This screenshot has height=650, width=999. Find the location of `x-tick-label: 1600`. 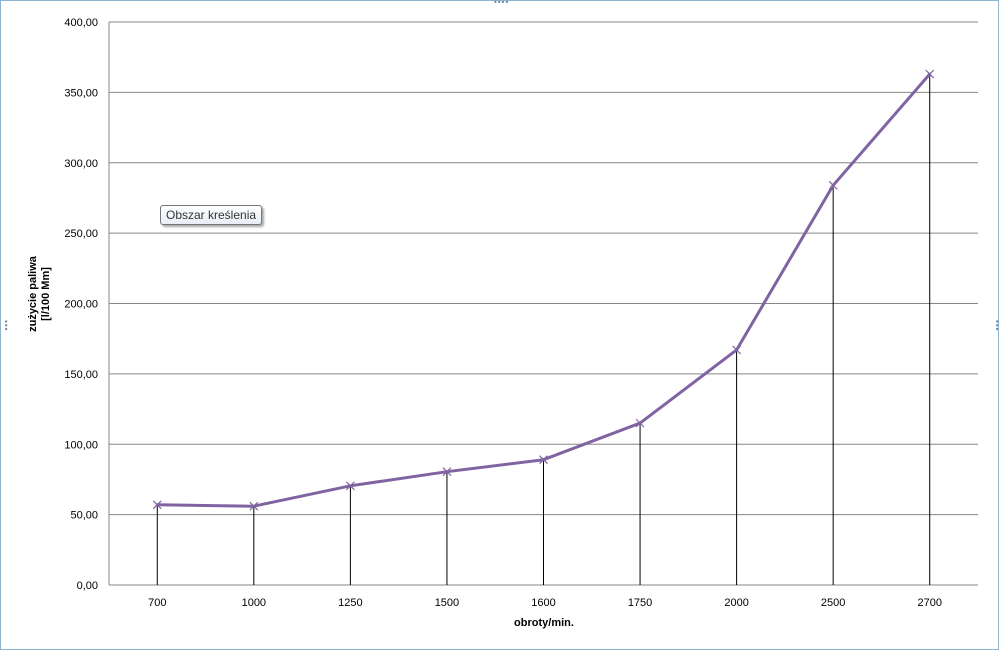

x-tick-label: 1600 is located at coordinates (543, 603).